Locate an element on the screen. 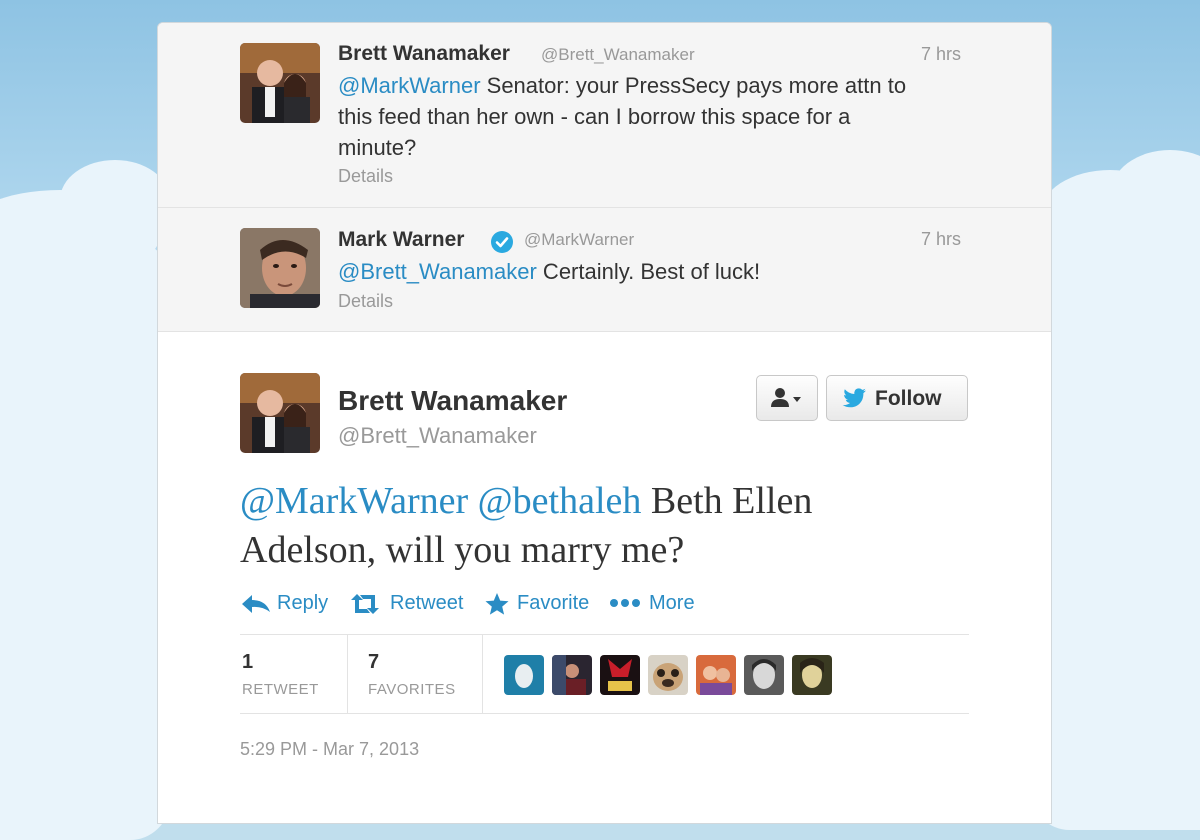  author-handle: @MarkWarner is located at coordinates (579, 240).